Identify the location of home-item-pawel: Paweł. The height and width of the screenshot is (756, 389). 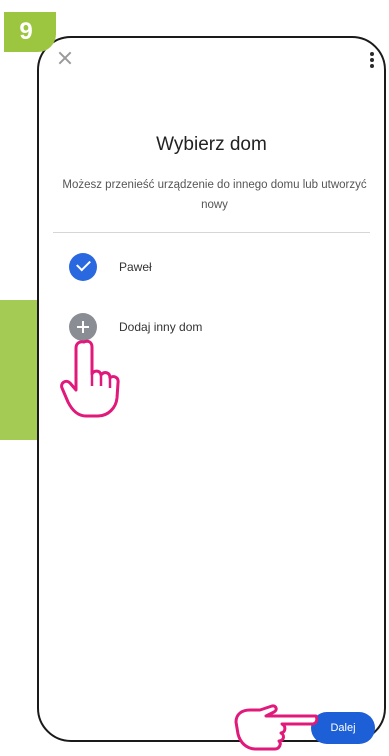
(110, 267).